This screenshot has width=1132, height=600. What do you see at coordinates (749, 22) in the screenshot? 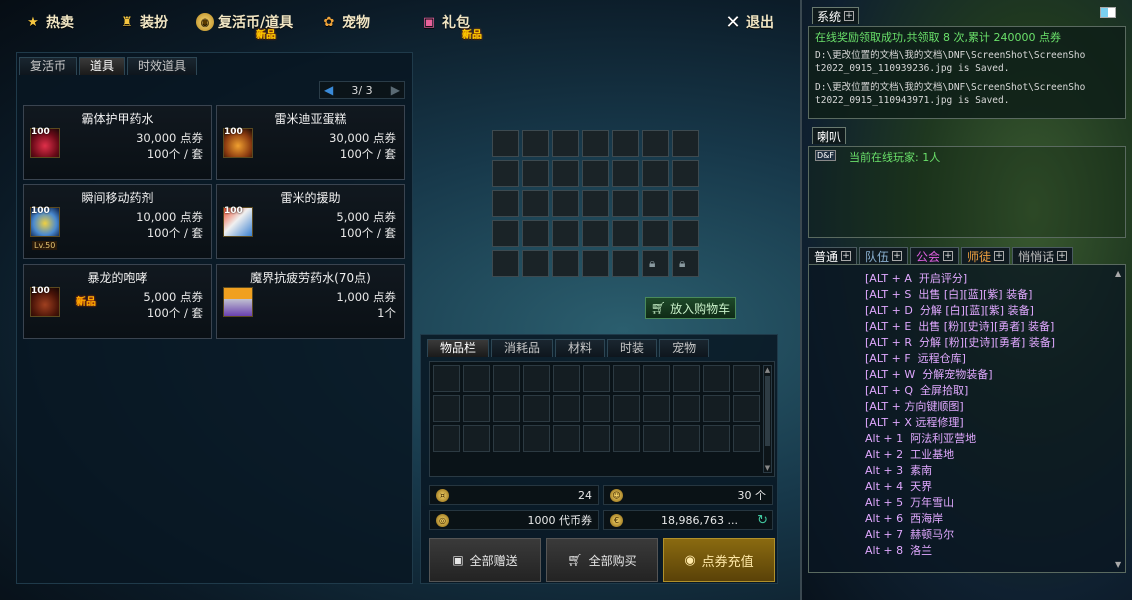
I see `exit-button: ✕ 退出` at bounding box center [749, 22].